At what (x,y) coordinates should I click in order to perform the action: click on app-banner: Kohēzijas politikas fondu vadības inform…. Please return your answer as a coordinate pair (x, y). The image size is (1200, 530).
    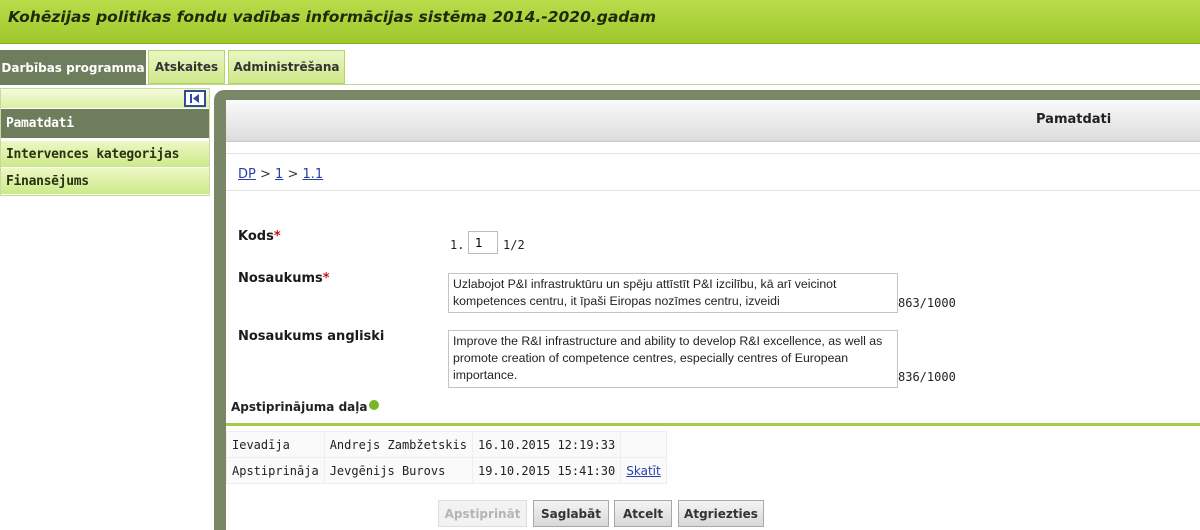
    Looking at the image, I should click on (600, 22).